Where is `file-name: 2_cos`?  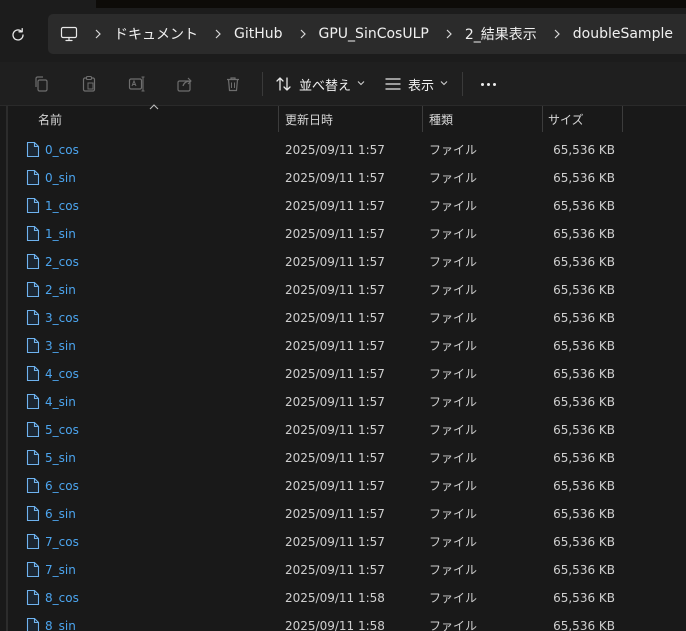
file-name: 2_cos is located at coordinates (62, 262).